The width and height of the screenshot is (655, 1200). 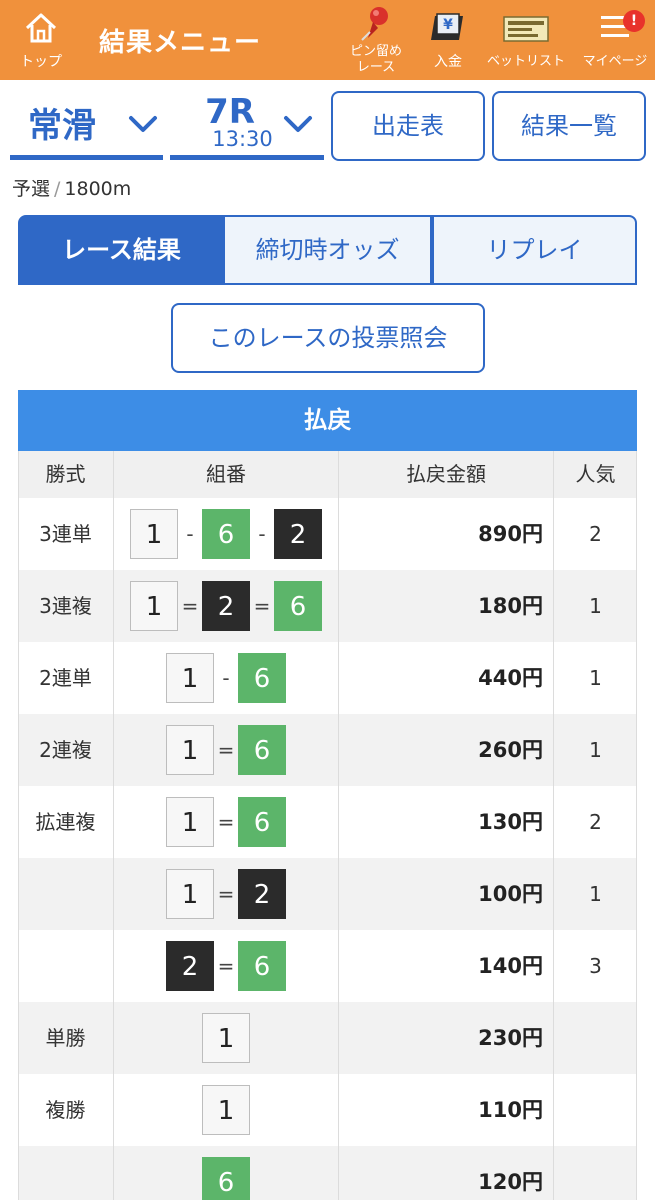 I want to click on yen-ticket-icon: ¥, so click(x=448, y=31).